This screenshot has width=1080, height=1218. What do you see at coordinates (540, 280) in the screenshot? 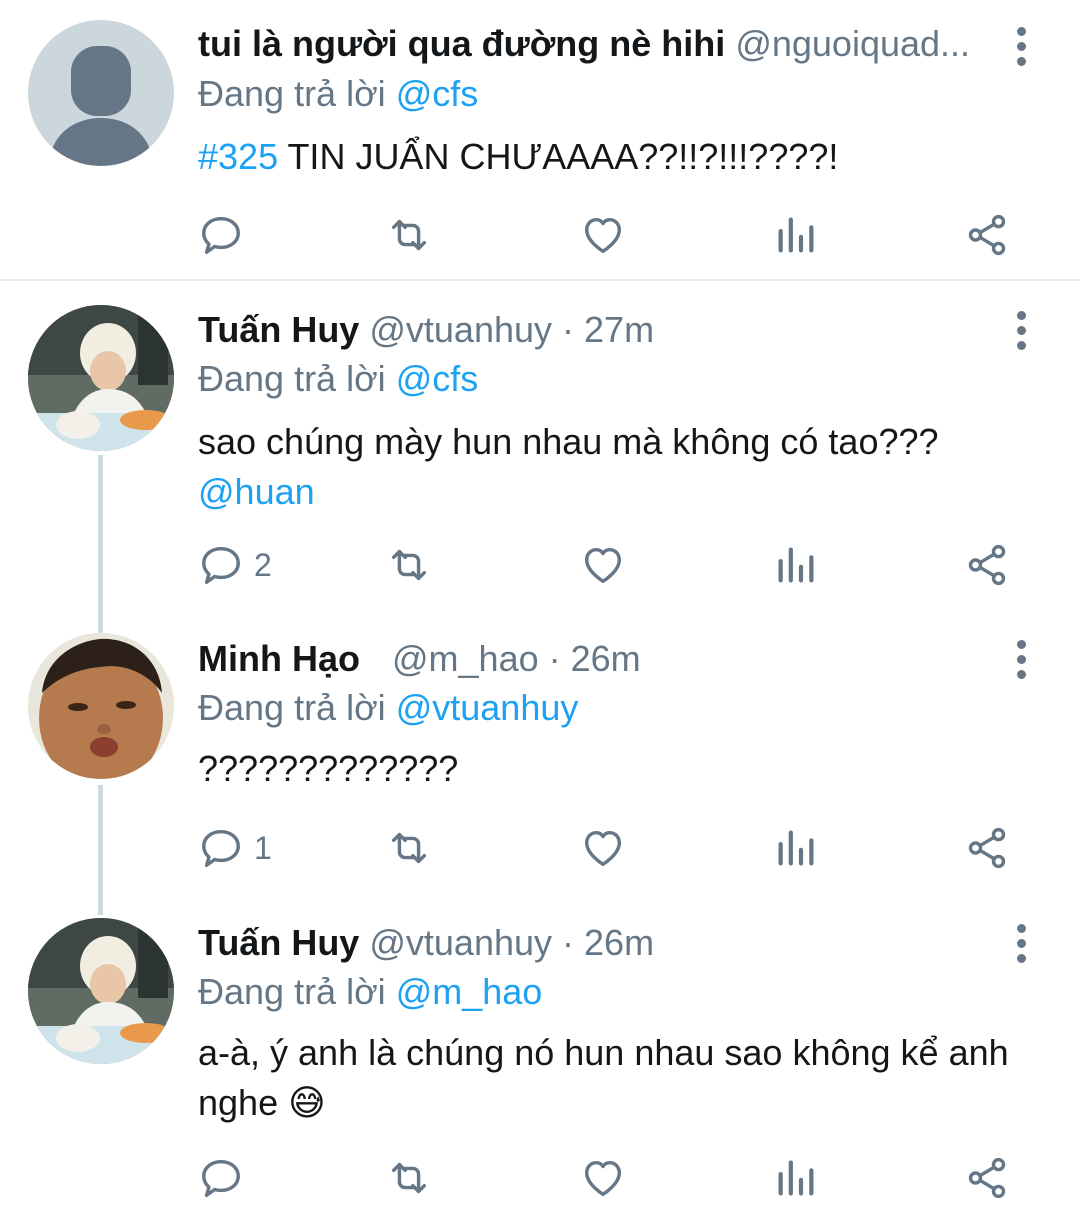
I see `divider` at bounding box center [540, 280].